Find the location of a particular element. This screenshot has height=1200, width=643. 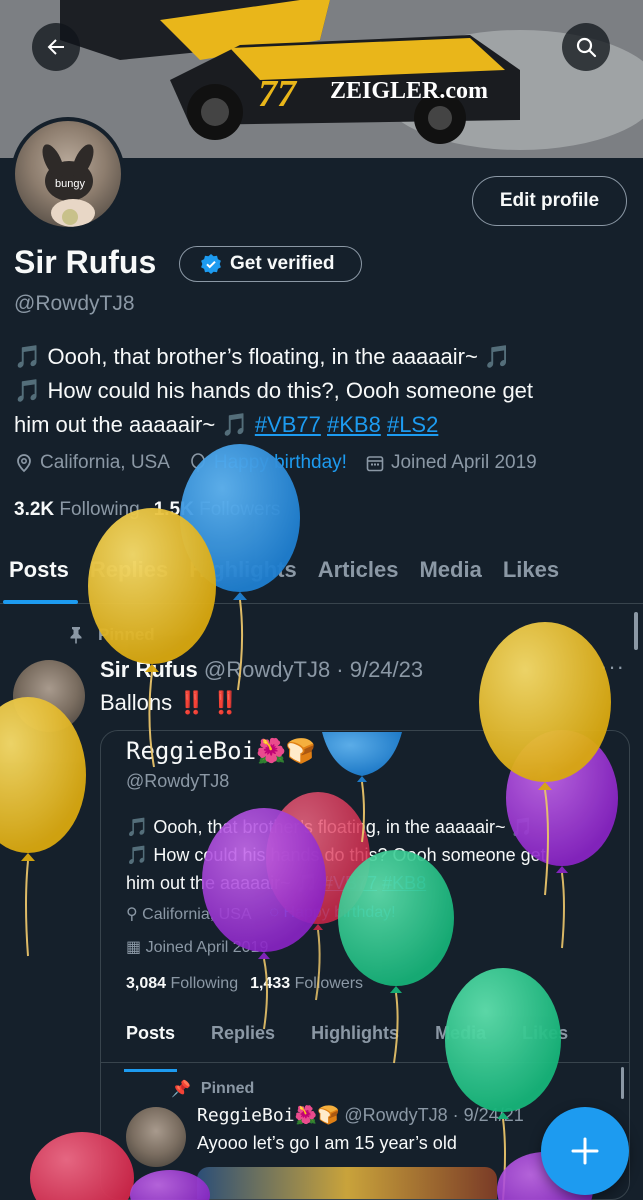

embed-post-handle-date: @RowdyTJ8 · 9/24/21 is located at coordinates (434, 1115).